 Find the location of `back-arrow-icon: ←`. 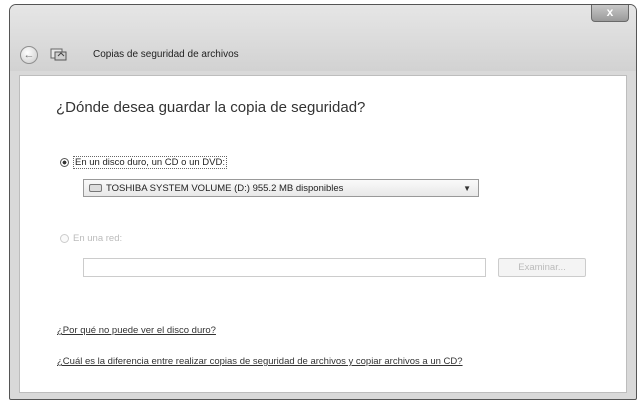

back-arrow-icon: ← is located at coordinates (29, 55).